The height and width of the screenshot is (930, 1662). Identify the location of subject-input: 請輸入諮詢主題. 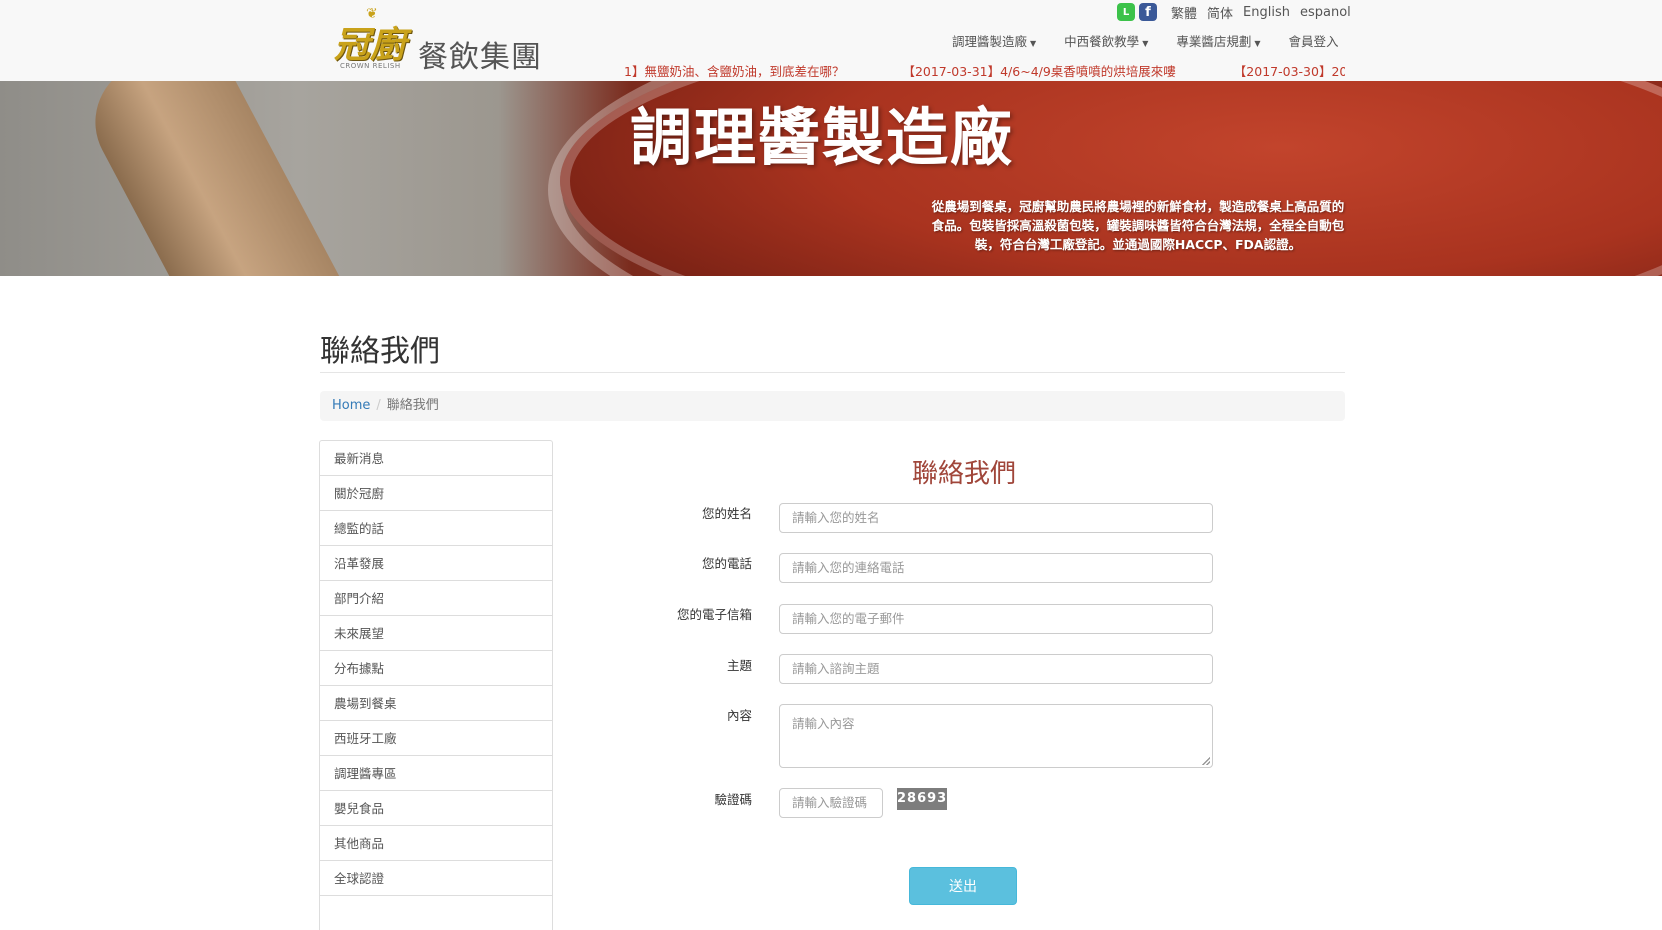
(996, 669).